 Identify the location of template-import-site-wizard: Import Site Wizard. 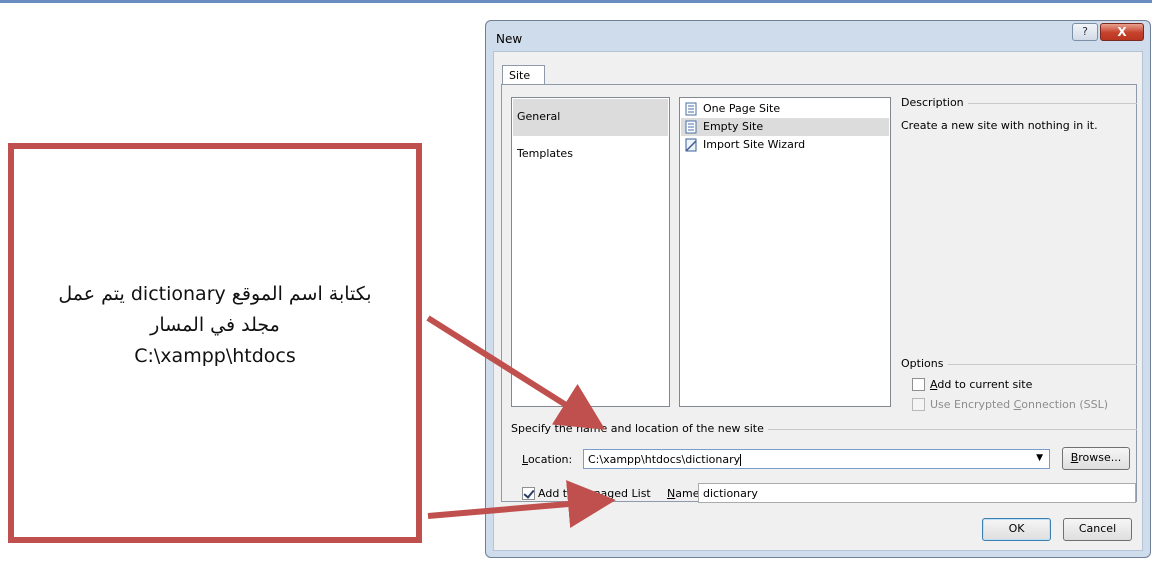
(785, 145).